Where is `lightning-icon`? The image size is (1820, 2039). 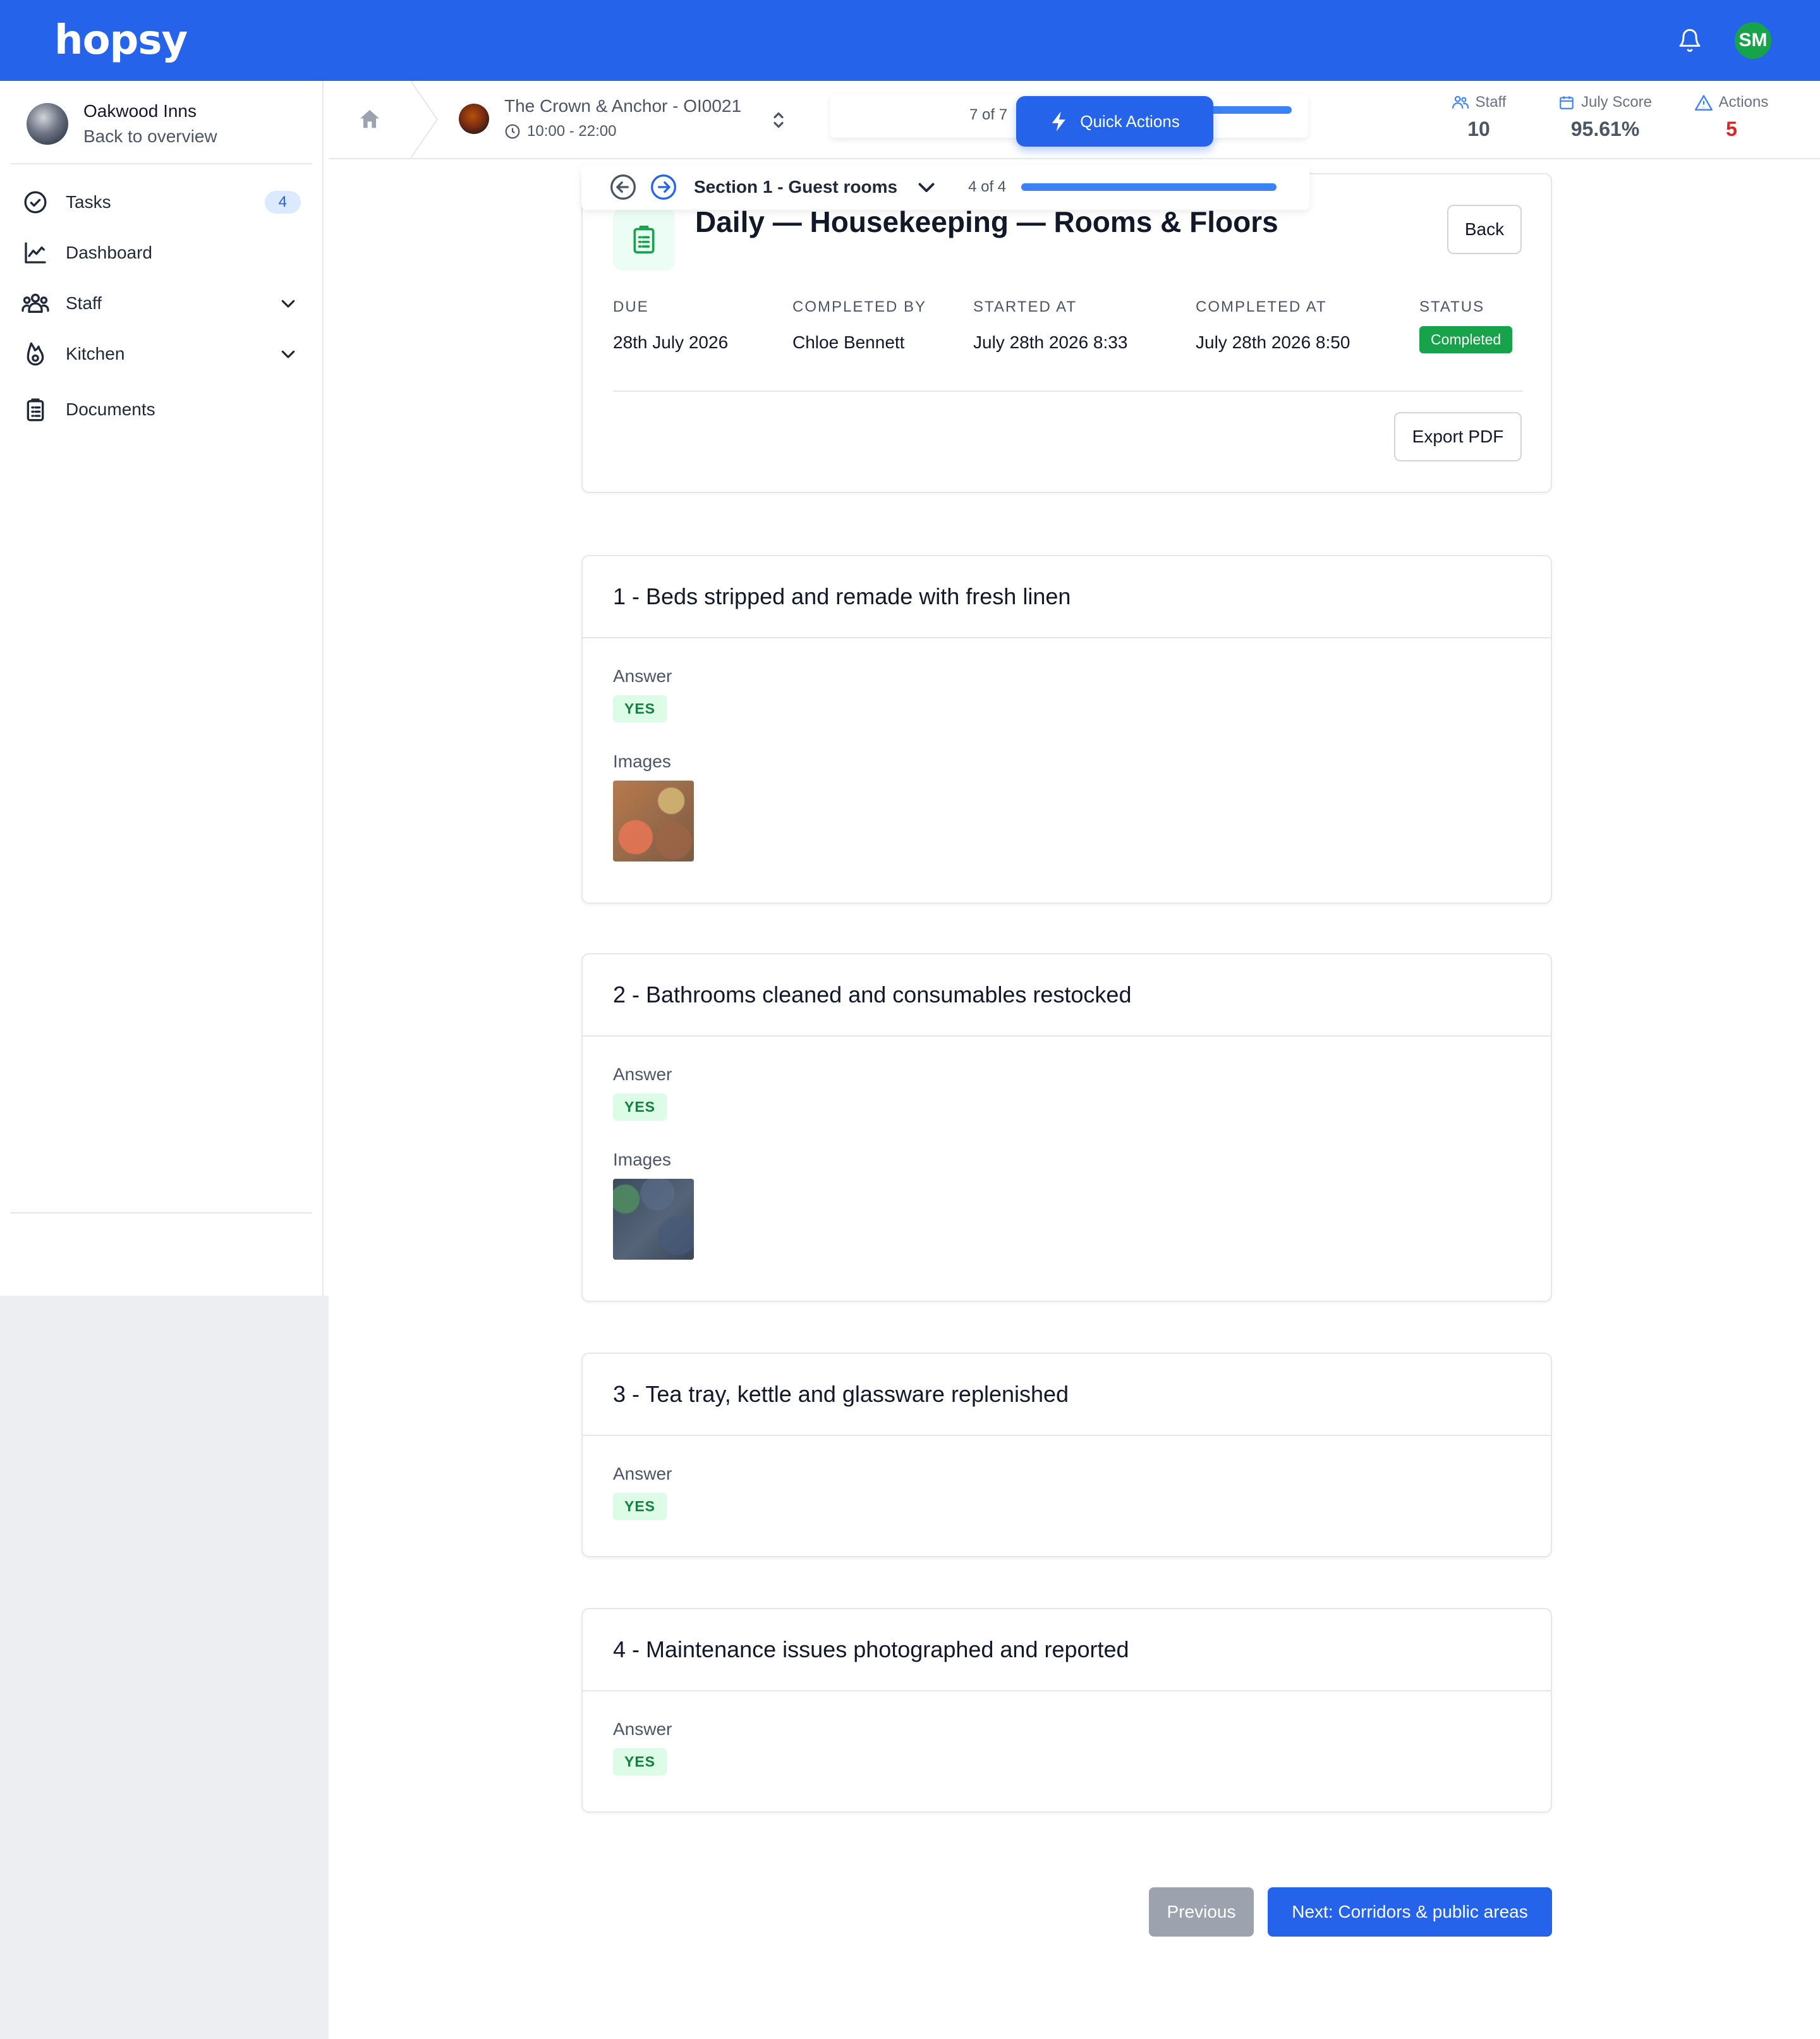
lightning-icon is located at coordinates (1059, 121).